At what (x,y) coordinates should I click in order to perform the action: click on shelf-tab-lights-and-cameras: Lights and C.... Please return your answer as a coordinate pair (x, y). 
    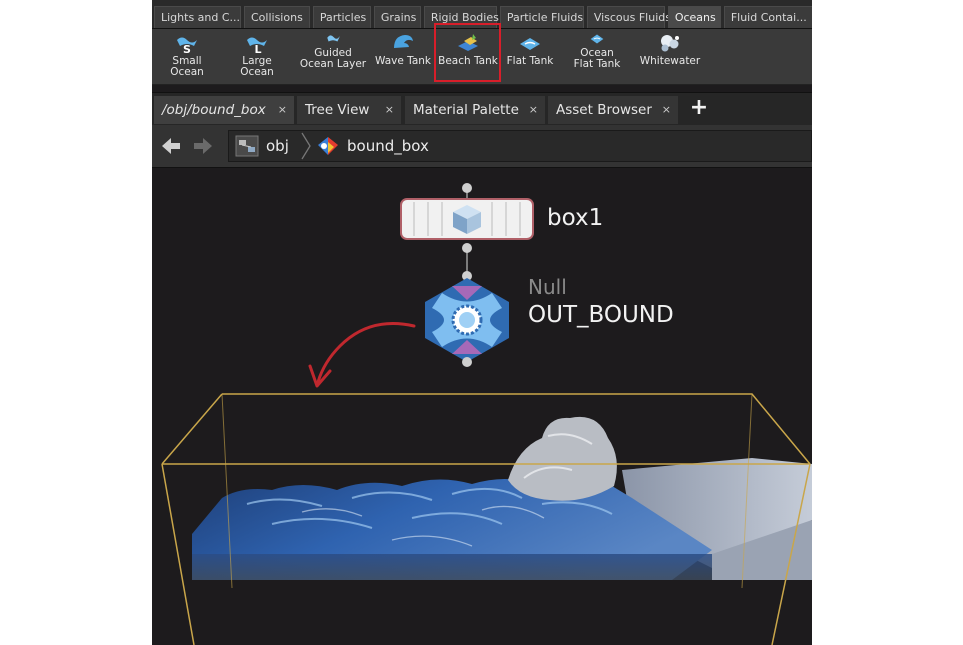
    Looking at the image, I should click on (197, 17).